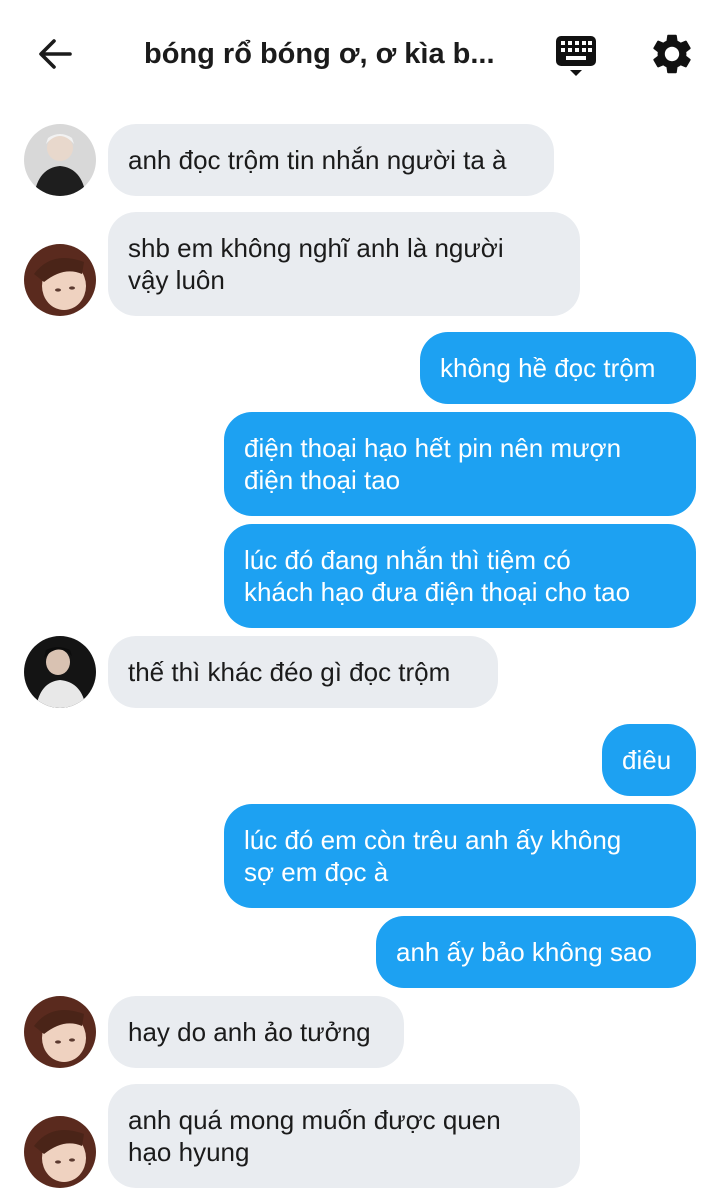 This screenshot has width=720, height=1198. Describe the element at coordinates (256, 1032) in the screenshot. I see `message-bubble-incoming: hay do anh ảo tưởng` at that location.